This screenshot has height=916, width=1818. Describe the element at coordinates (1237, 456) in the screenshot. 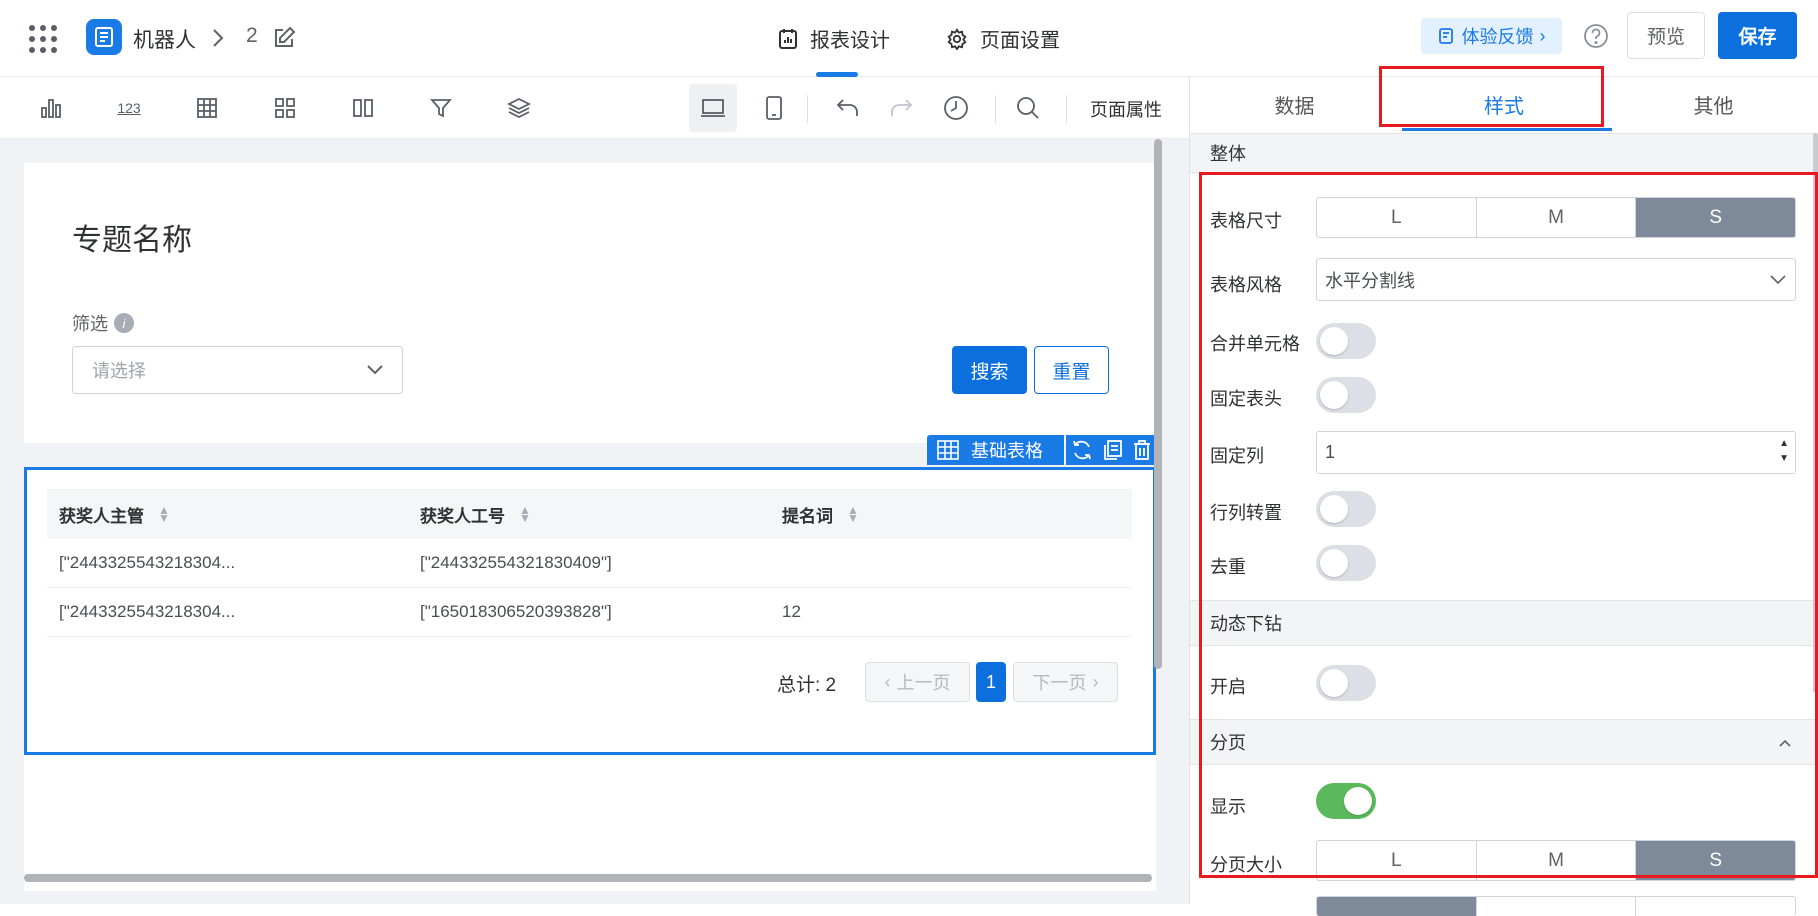

I see `fixed-column-label: 固定列` at that location.